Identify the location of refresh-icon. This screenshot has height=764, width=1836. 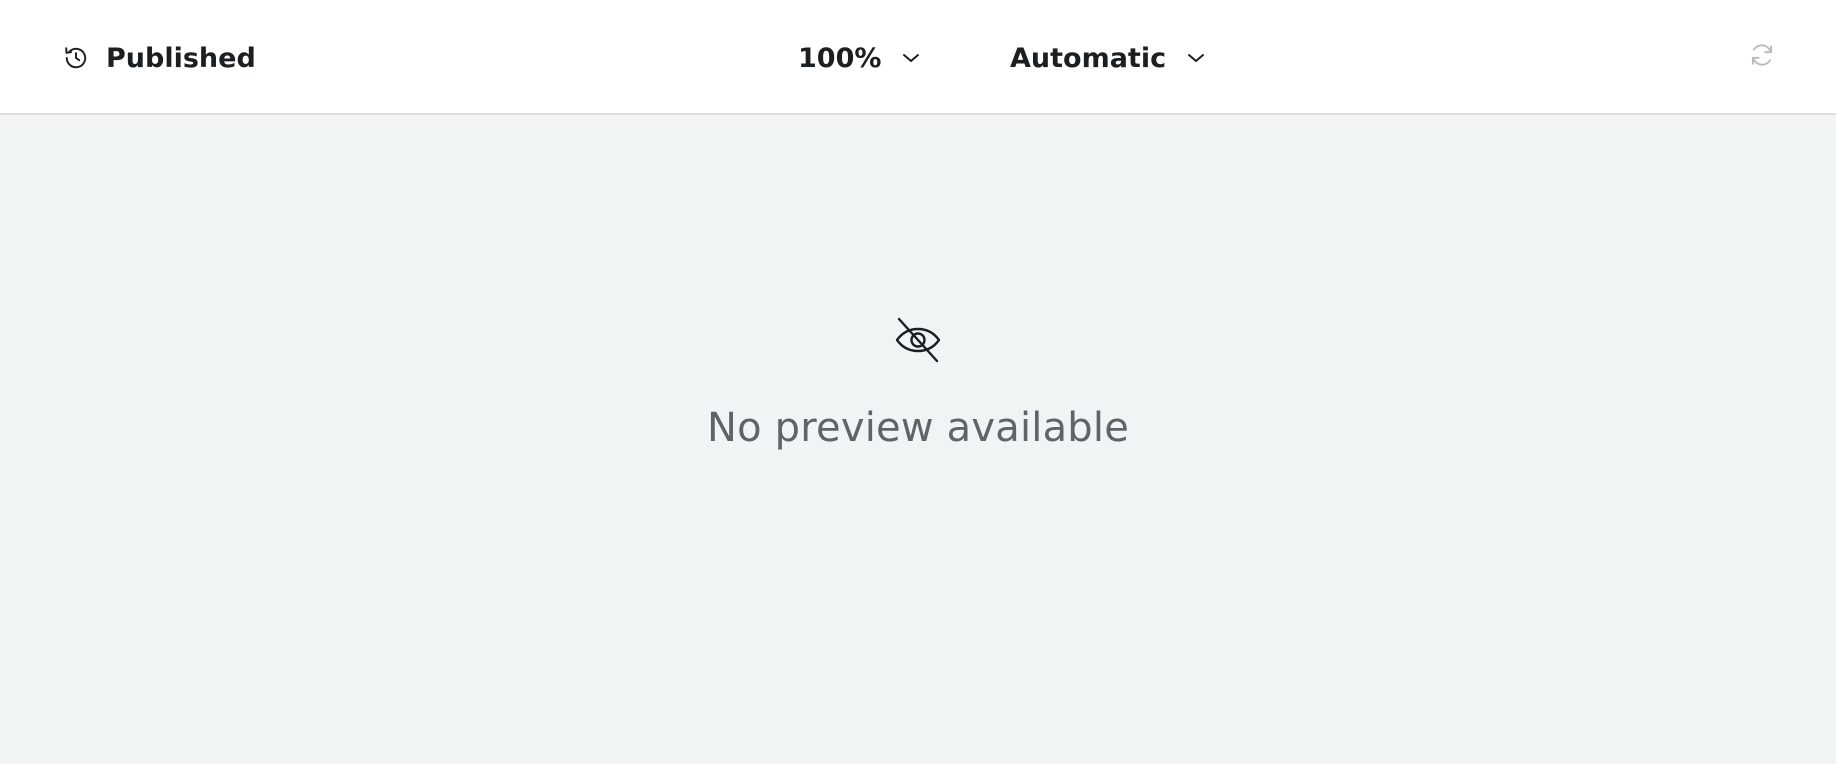
(1762, 57).